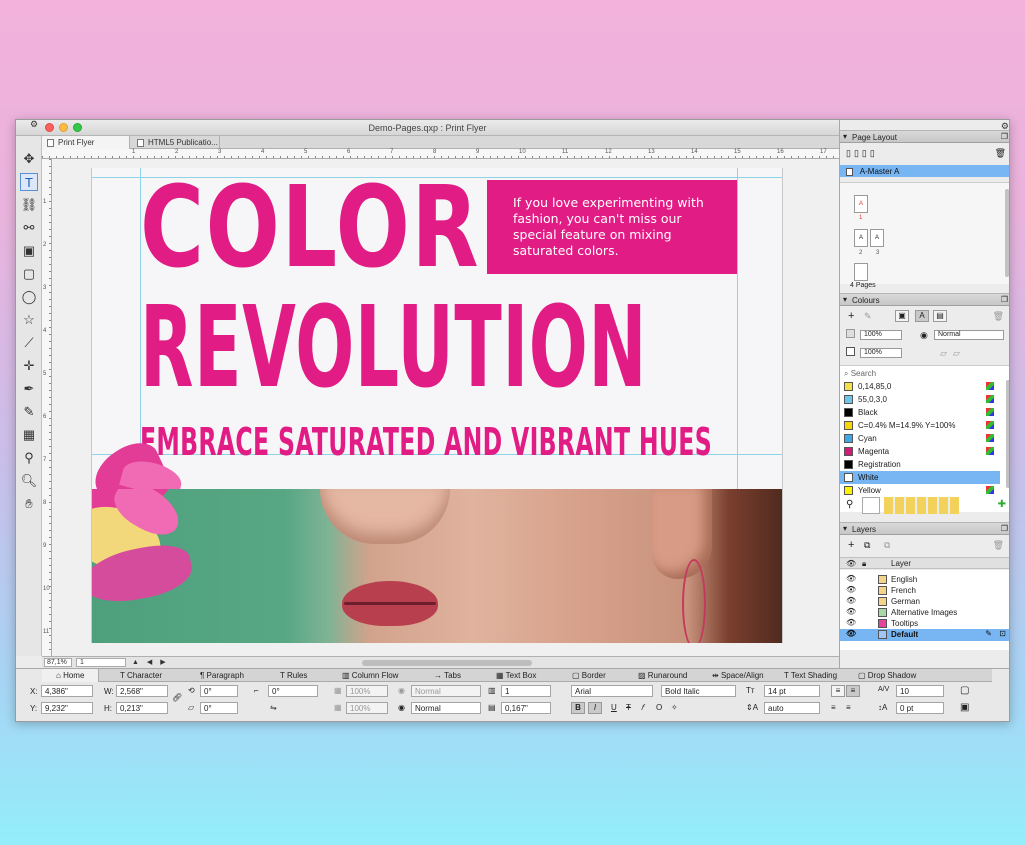 The image size is (1025, 845). What do you see at coordinates (920, 412) in the screenshot?
I see `colour-item: Black` at bounding box center [920, 412].